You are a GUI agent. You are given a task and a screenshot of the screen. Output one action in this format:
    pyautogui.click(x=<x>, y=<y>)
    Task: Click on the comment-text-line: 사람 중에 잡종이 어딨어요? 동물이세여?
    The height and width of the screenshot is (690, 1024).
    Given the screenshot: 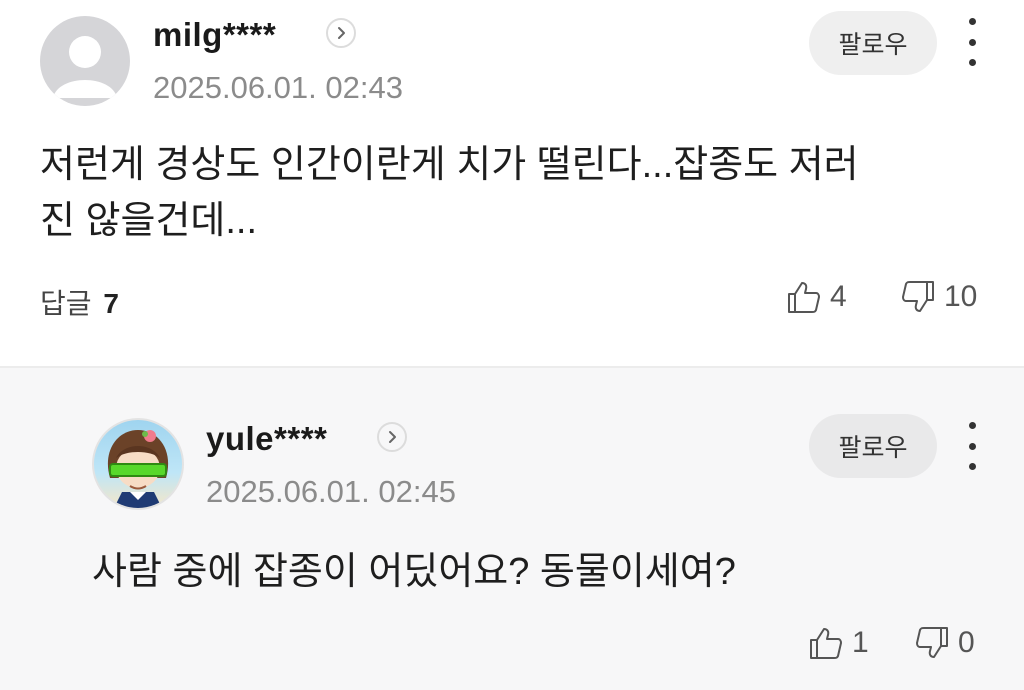 What is the action you would take?
    pyautogui.click(x=414, y=572)
    